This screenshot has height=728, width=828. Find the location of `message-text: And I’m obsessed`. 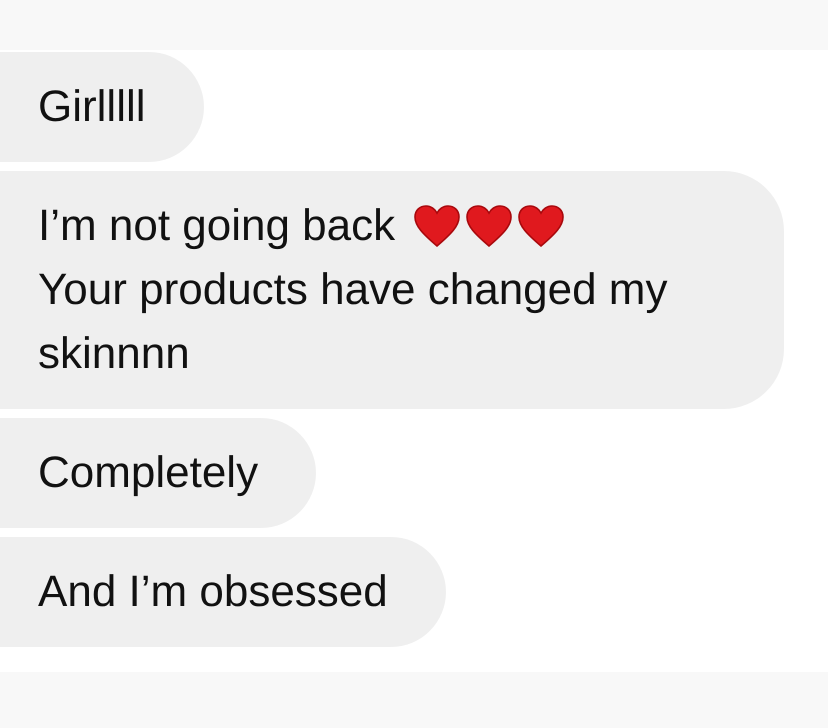

message-text: And I’m obsessed is located at coordinates (213, 592).